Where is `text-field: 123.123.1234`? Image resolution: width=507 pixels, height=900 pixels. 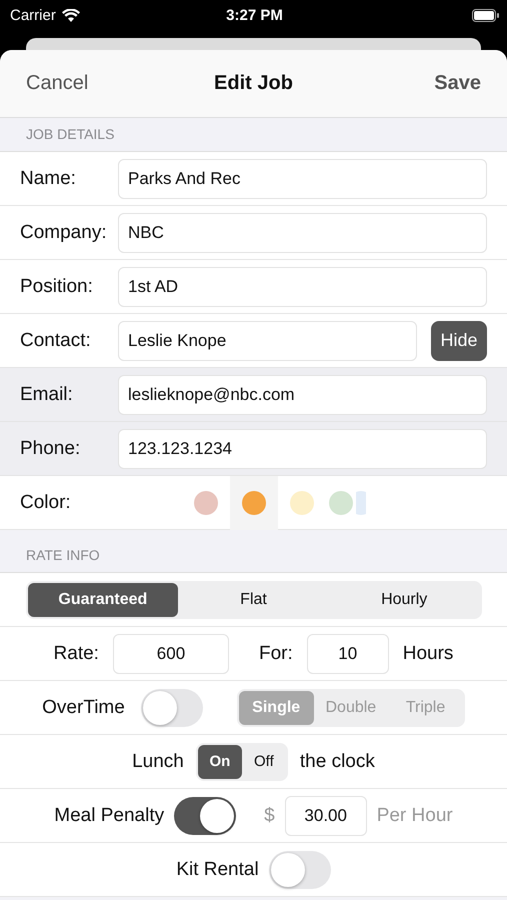 text-field: 123.123.1234 is located at coordinates (302, 448).